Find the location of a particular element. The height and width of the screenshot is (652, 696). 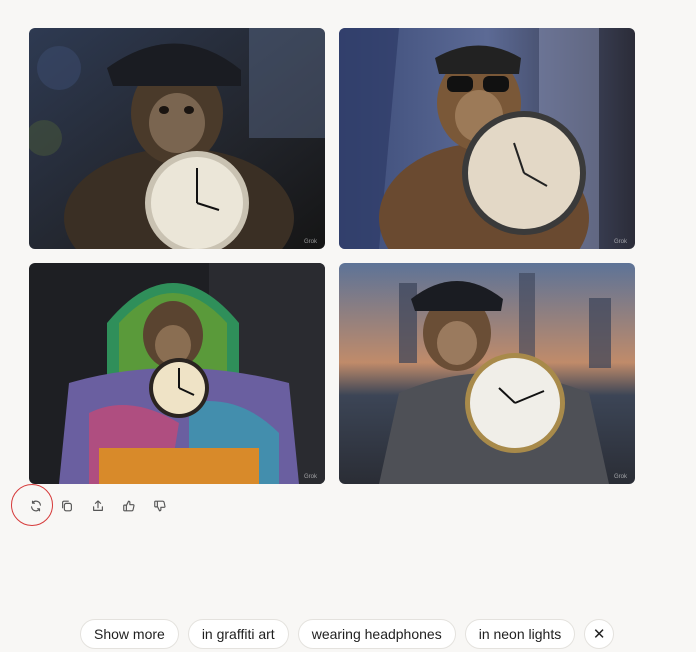

close-suggestions-button: ✕ is located at coordinates (599, 634).